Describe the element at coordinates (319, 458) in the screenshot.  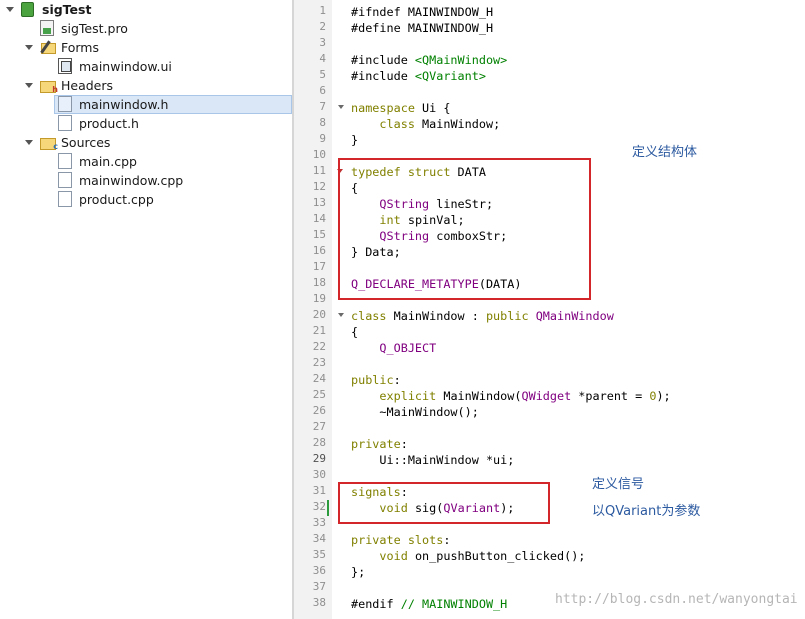
I see `line-number: 29` at that location.